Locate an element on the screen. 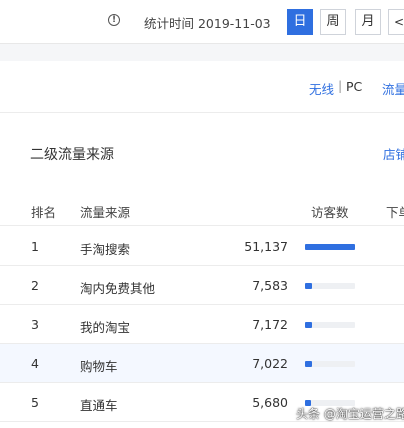 This screenshot has height=428, width=404. table-row: 1 手淘搜索 51,137 is located at coordinates (202, 246).